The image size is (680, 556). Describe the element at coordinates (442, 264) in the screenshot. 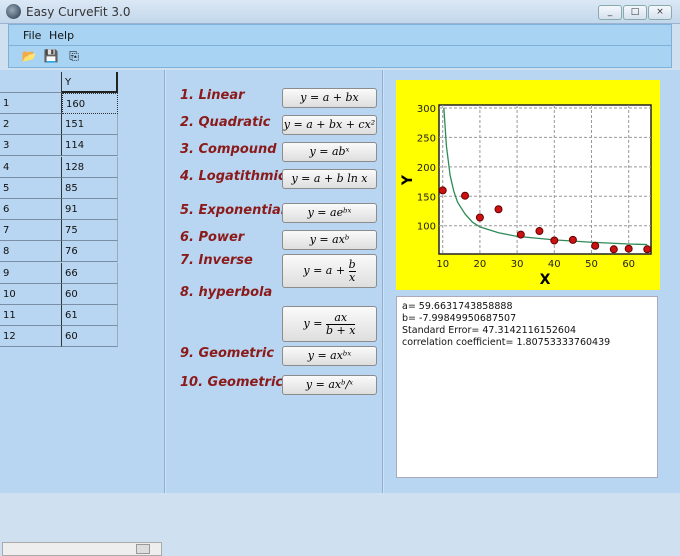

I see `x-tick-label: 10` at that location.